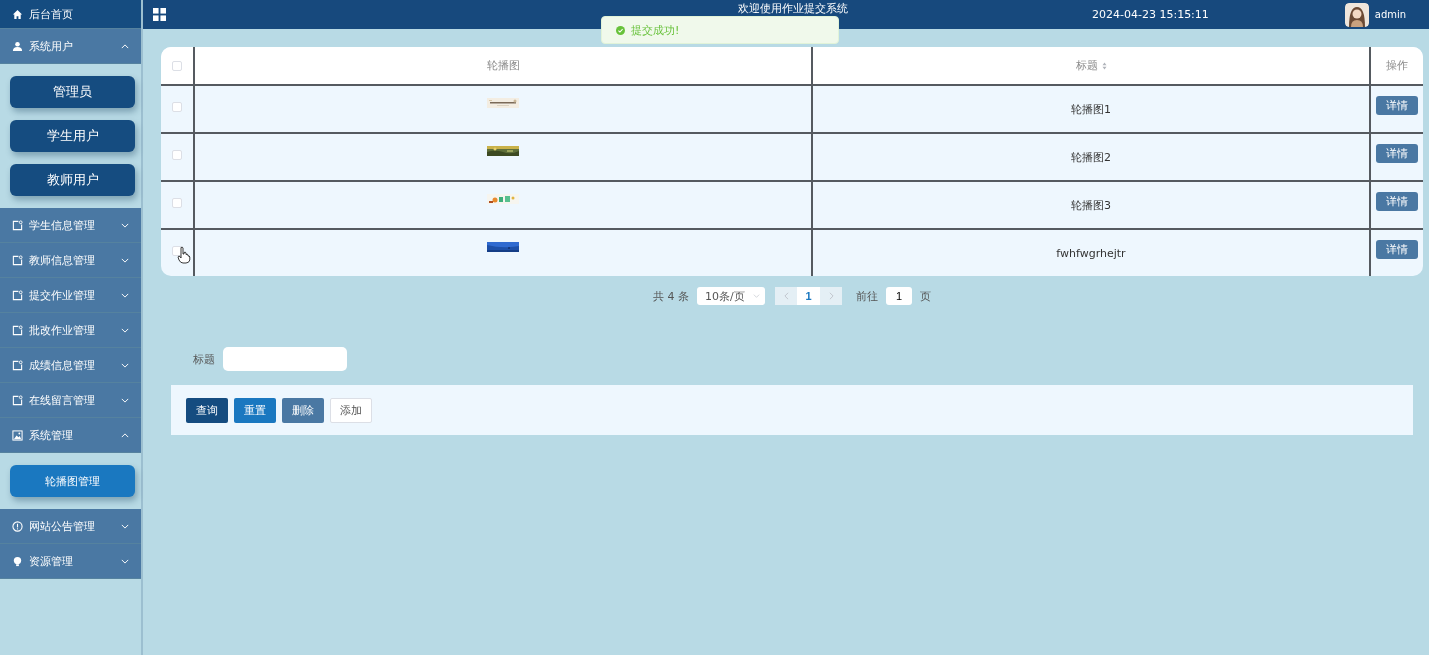  I want to click on nav-item: 提交作业管理, so click(70, 295).